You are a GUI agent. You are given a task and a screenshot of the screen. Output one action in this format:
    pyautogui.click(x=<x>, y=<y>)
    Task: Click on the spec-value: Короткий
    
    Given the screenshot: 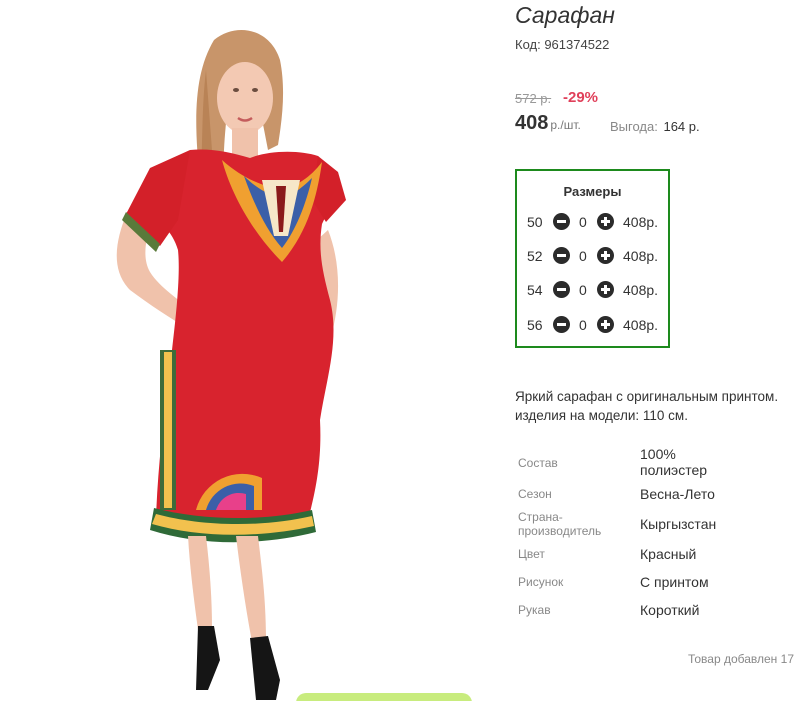 What is the action you would take?
    pyautogui.click(x=670, y=610)
    